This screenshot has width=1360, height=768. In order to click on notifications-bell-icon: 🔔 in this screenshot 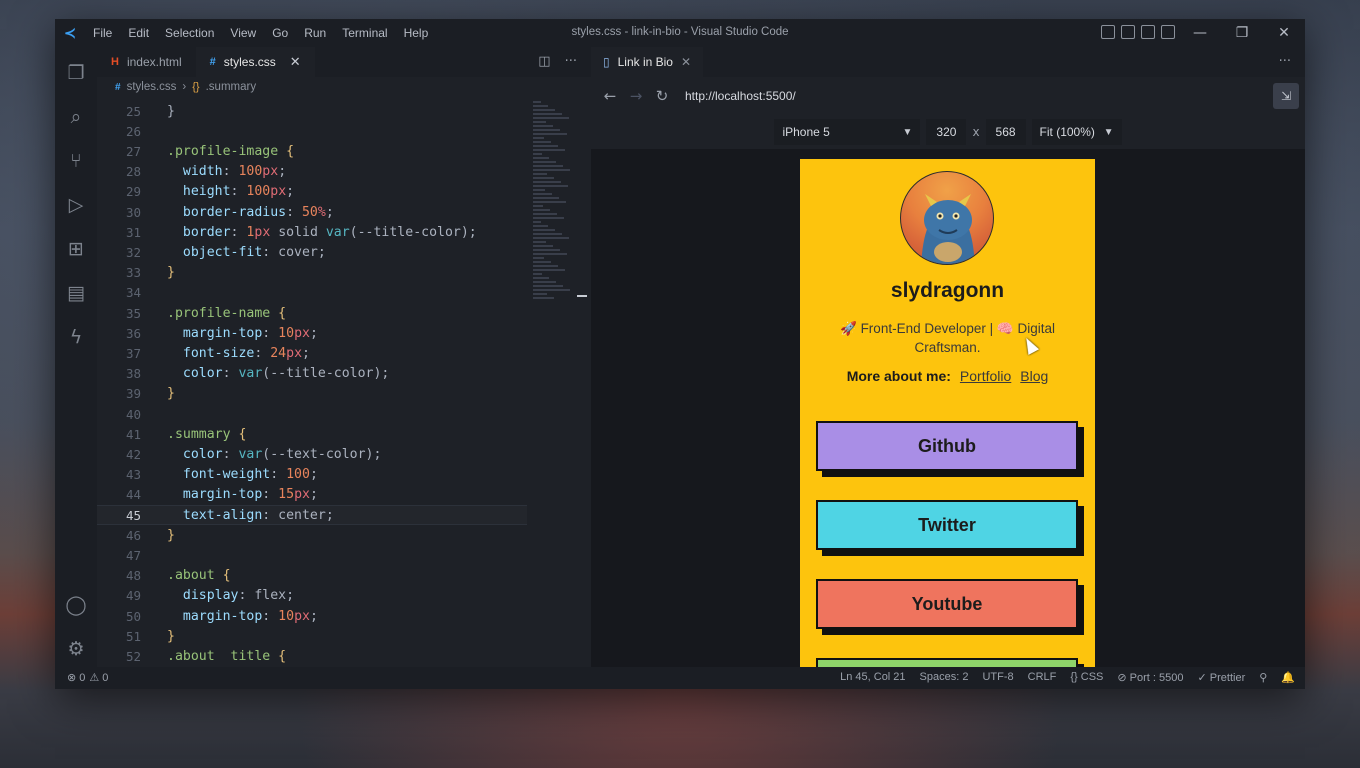, I will do `click(1288, 677)`.